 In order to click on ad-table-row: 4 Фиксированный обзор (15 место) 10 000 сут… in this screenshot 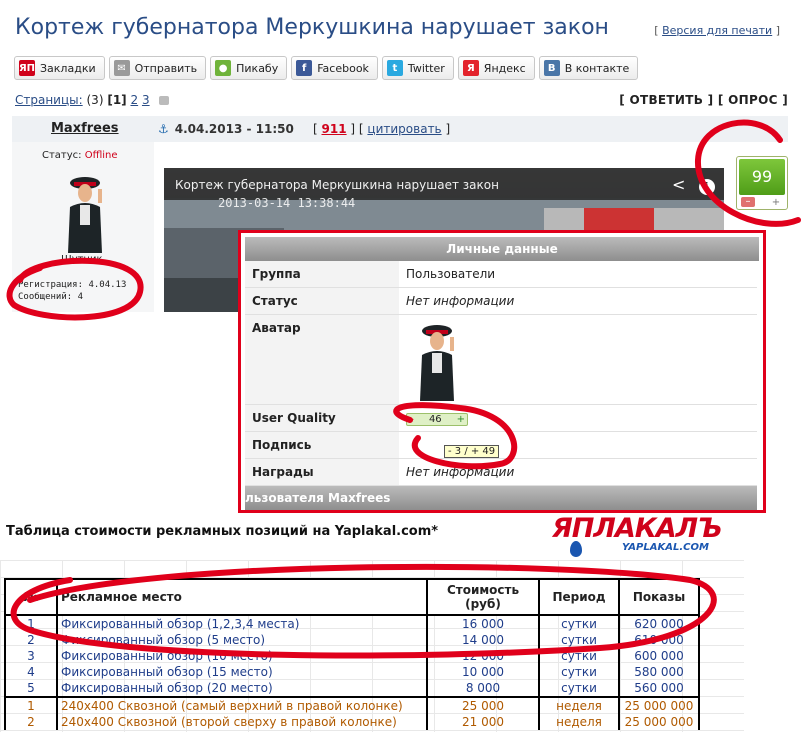, I will do `click(352, 672)`.